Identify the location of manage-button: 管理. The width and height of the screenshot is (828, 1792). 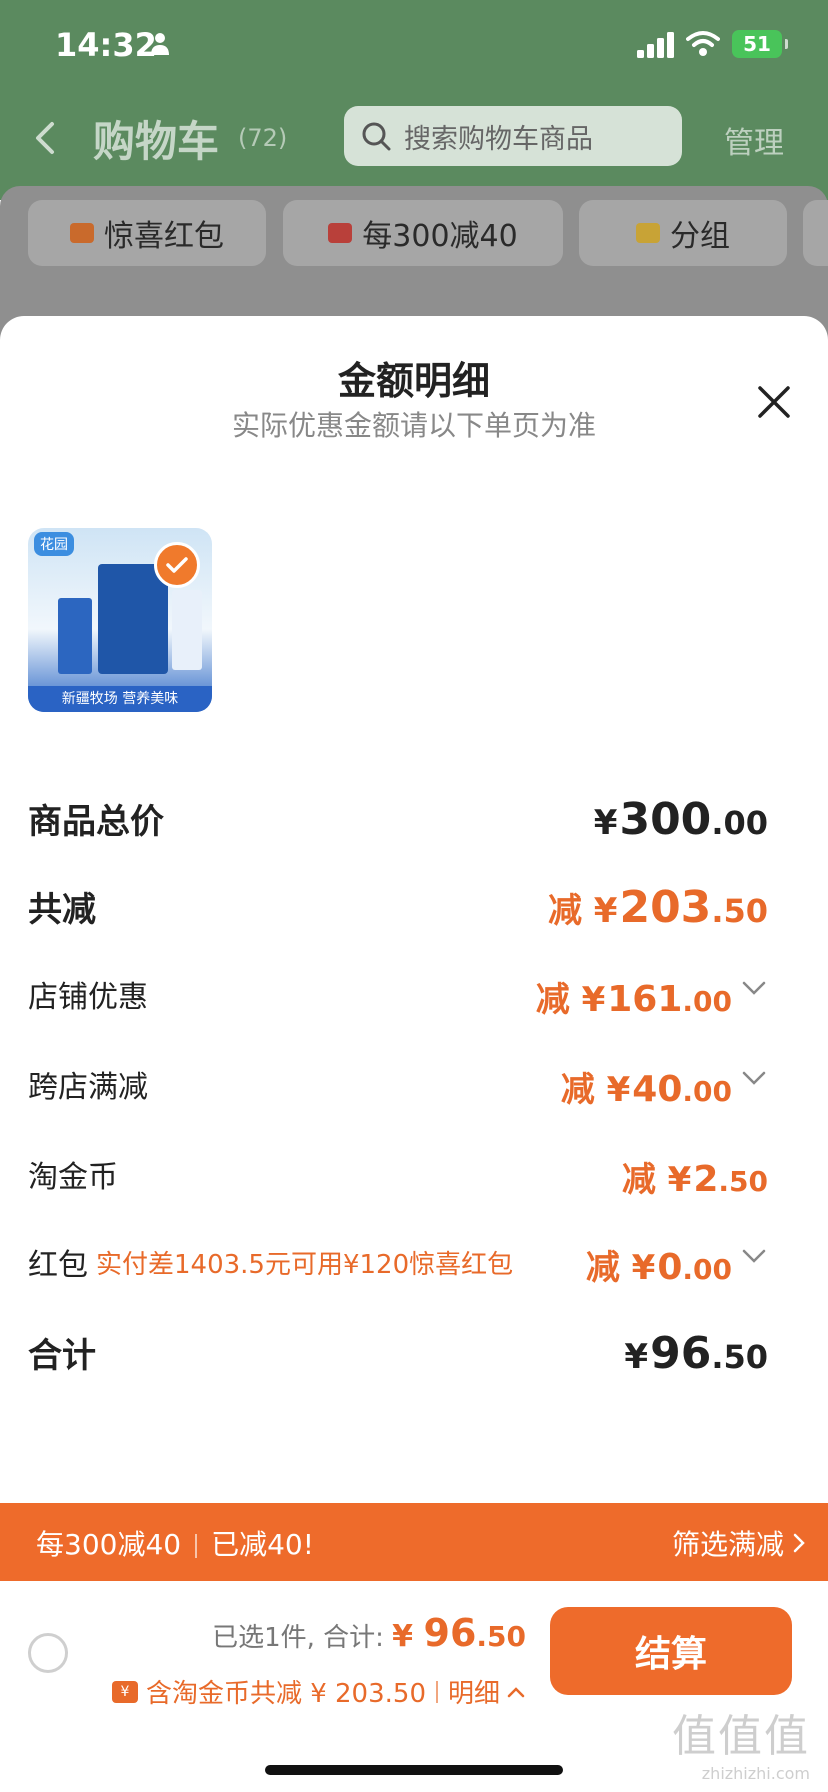
(754, 140).